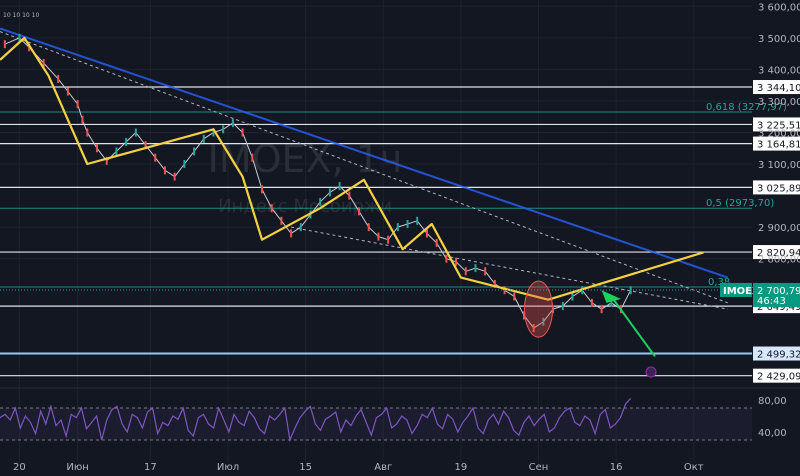  What do you see at coordinates (539, 467) in the screenshot?
I see `x-tick-label: Сен` at bounding box center [539, 467].